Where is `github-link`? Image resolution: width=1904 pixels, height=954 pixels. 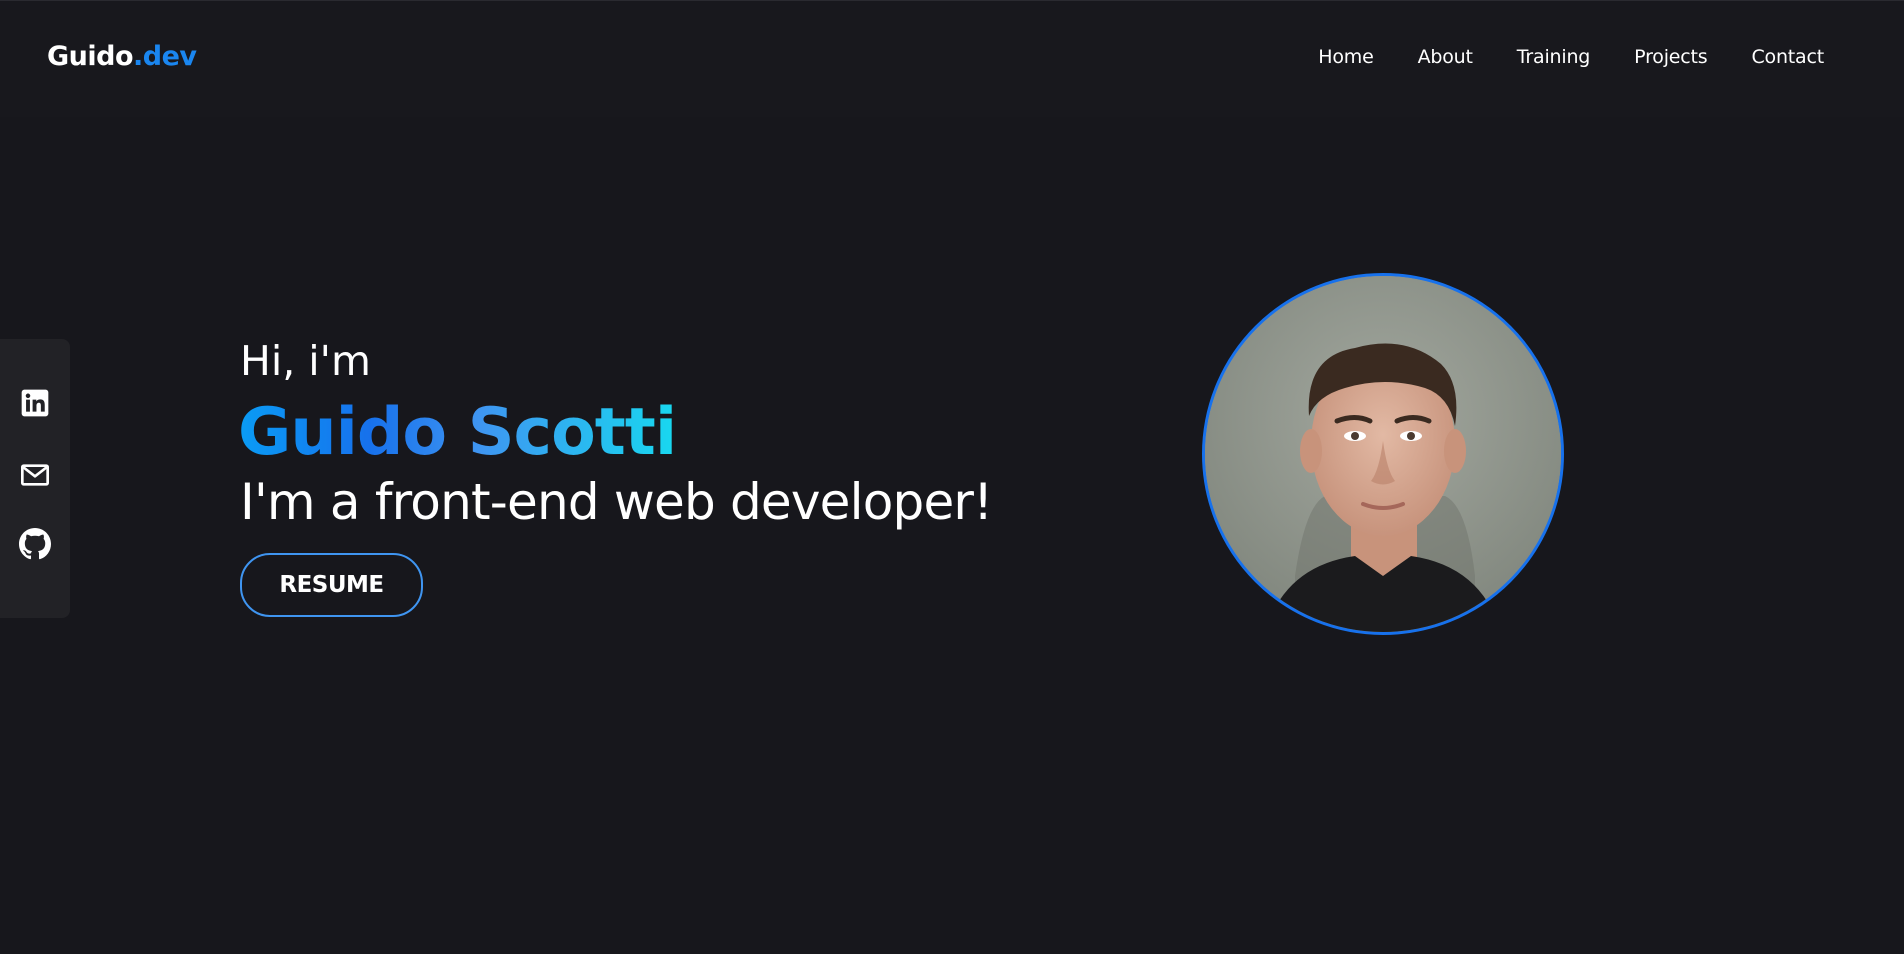
github-link is located at coordinates (35, 544).